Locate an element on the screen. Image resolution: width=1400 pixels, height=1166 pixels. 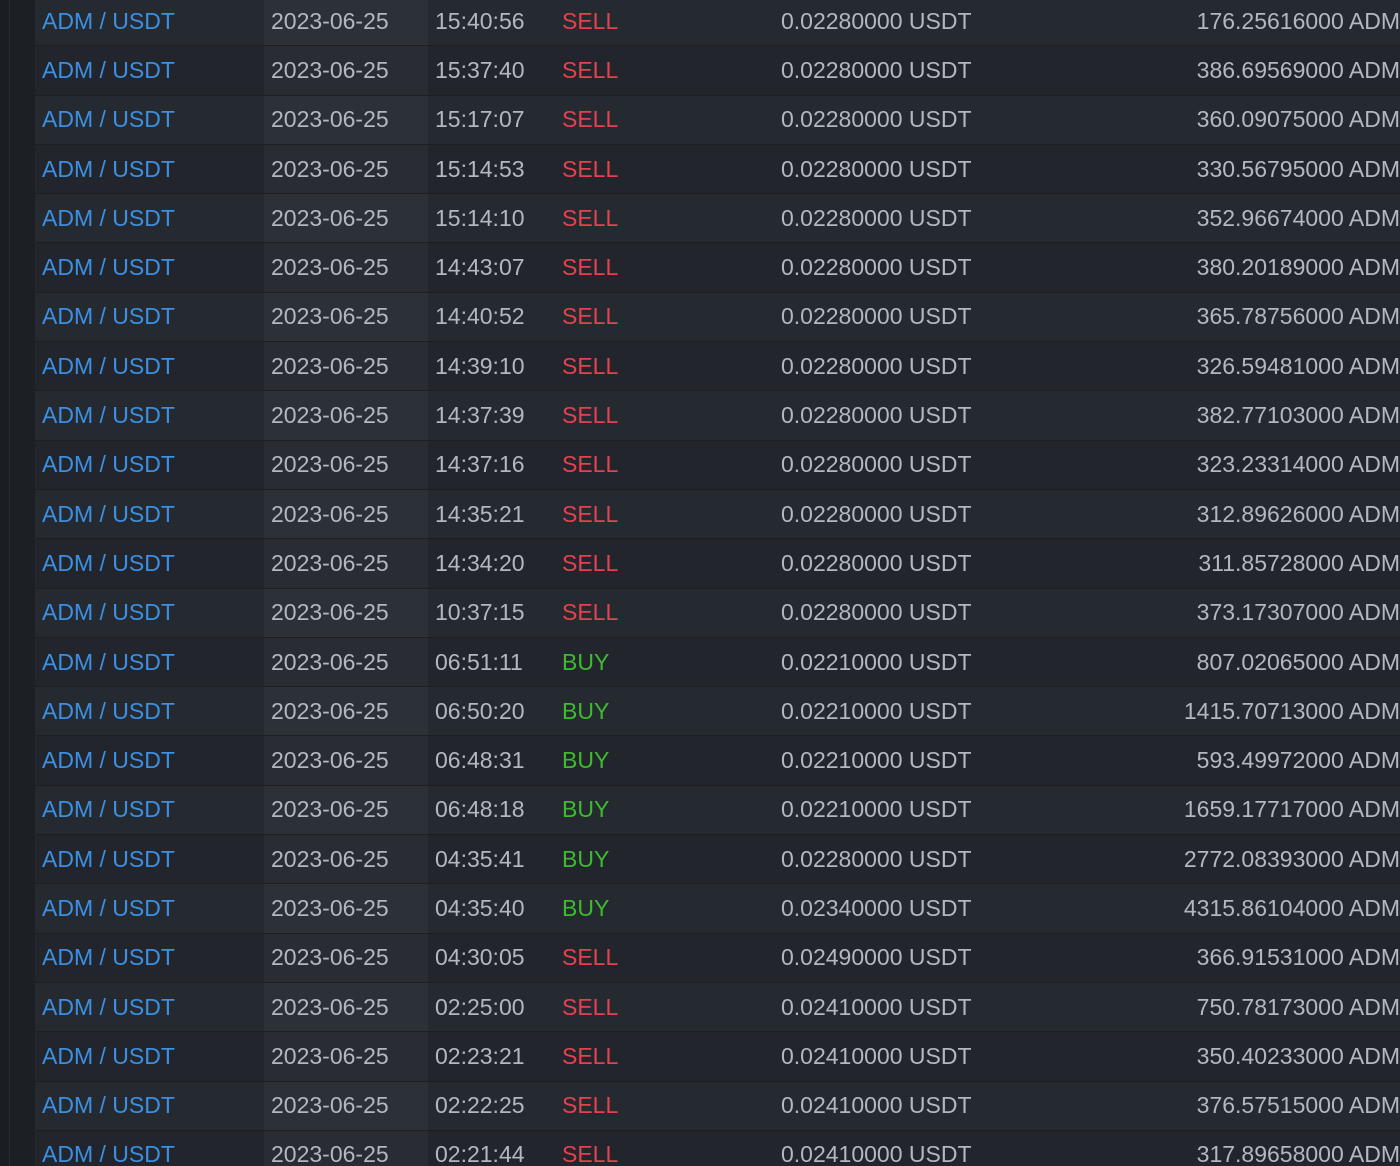
trade-amount: 750.78173000 ADM is located at coordinates (1298, 1006).